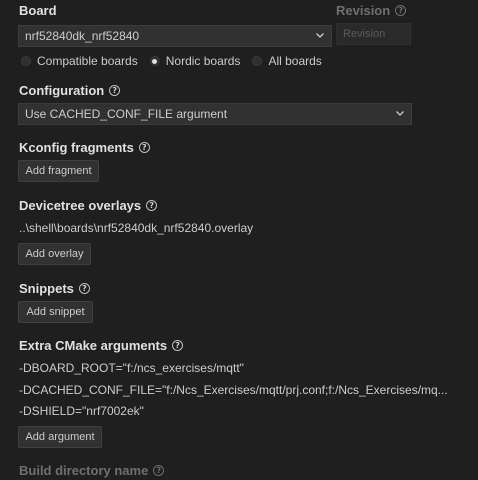  I want to click on kconfig-label: Kconfig fragments, so click(76, 147).